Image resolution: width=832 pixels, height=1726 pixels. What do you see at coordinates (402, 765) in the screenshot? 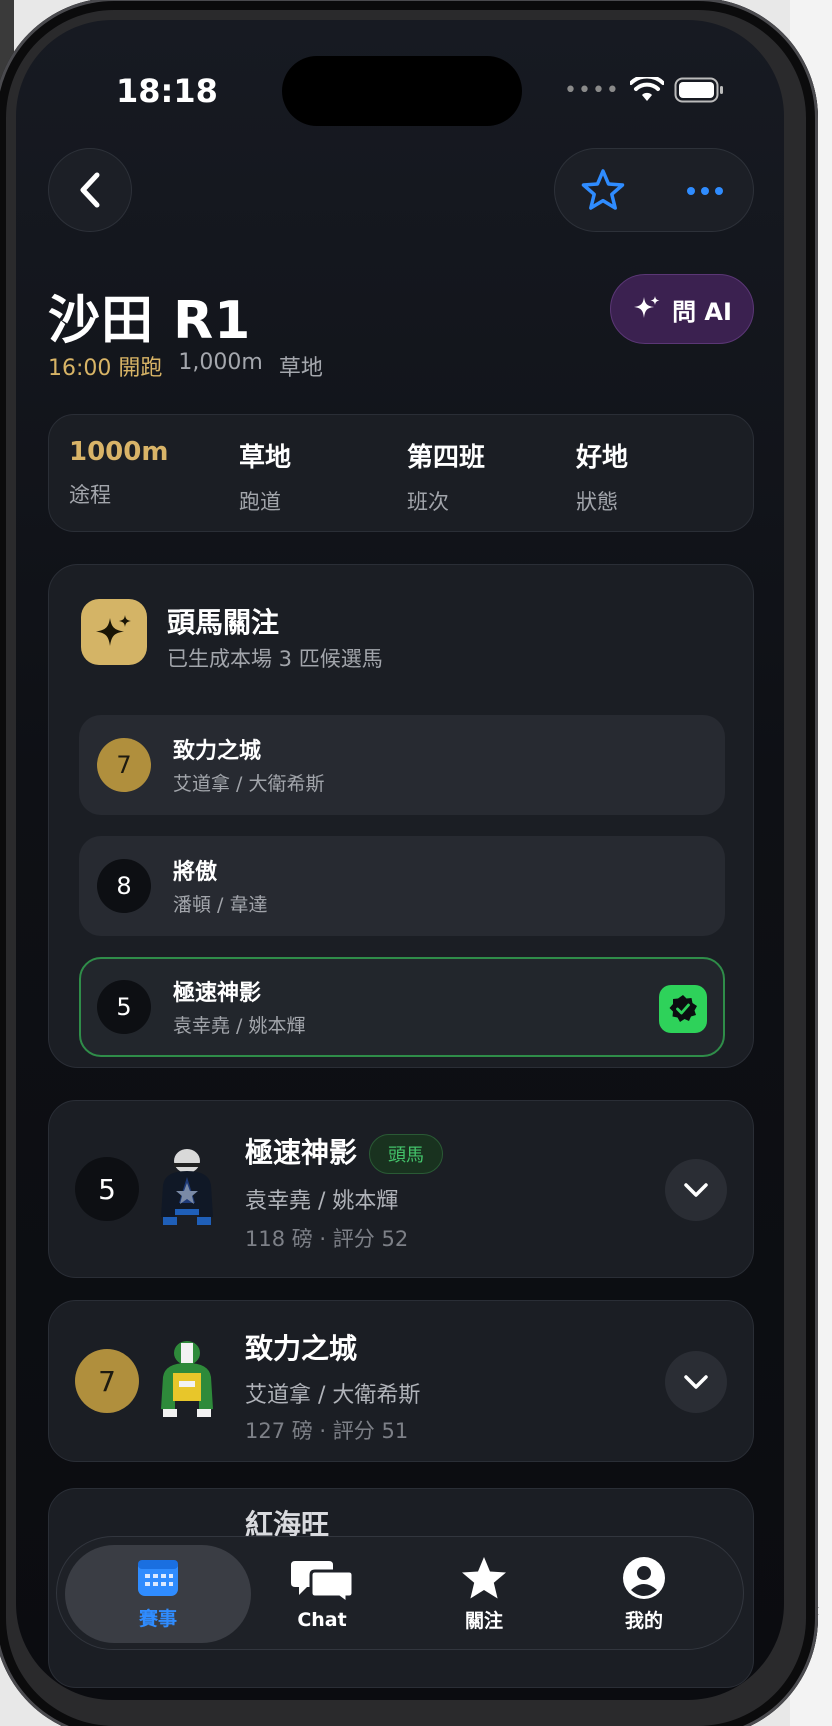
I see `candidate-row: 7 致力之城 艾道拿 / 大衛希斯` at bounding box center [402, 765].